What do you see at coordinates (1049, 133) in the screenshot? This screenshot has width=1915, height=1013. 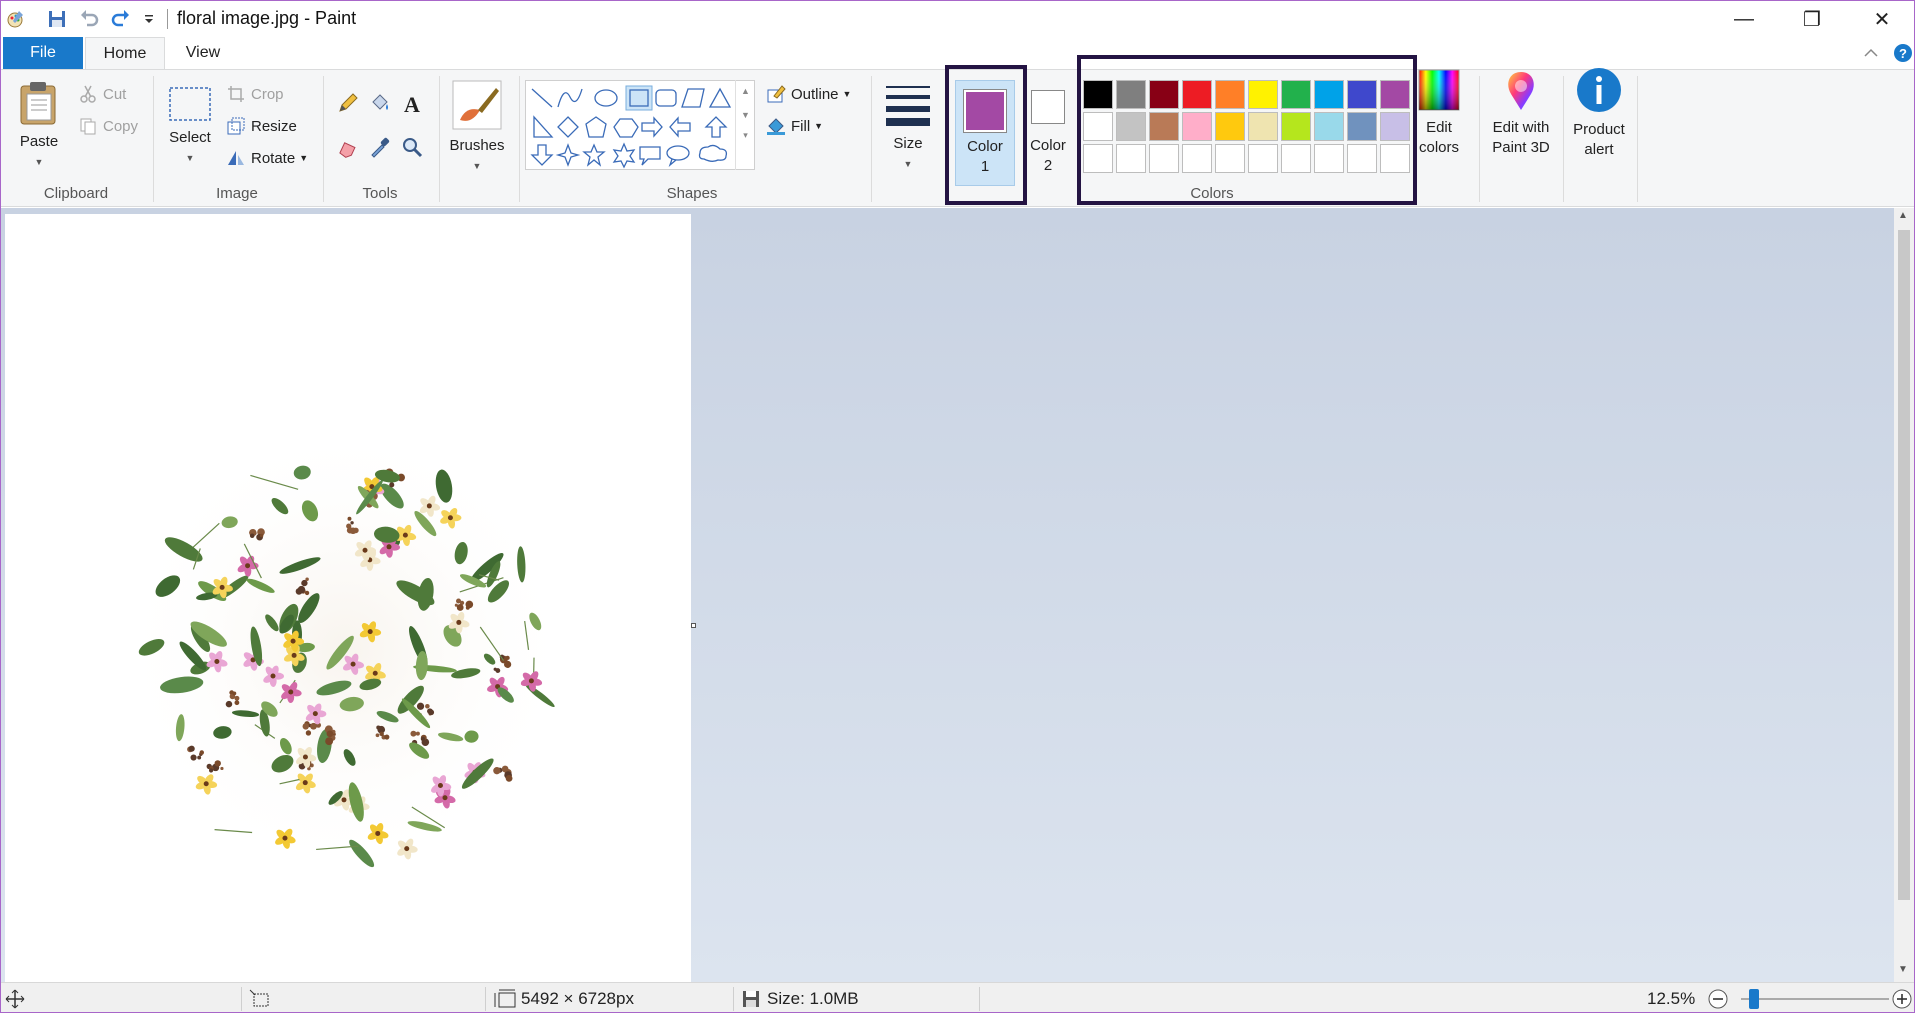 I see `color2-button: Color 2` at bounding box center [1049, 133].